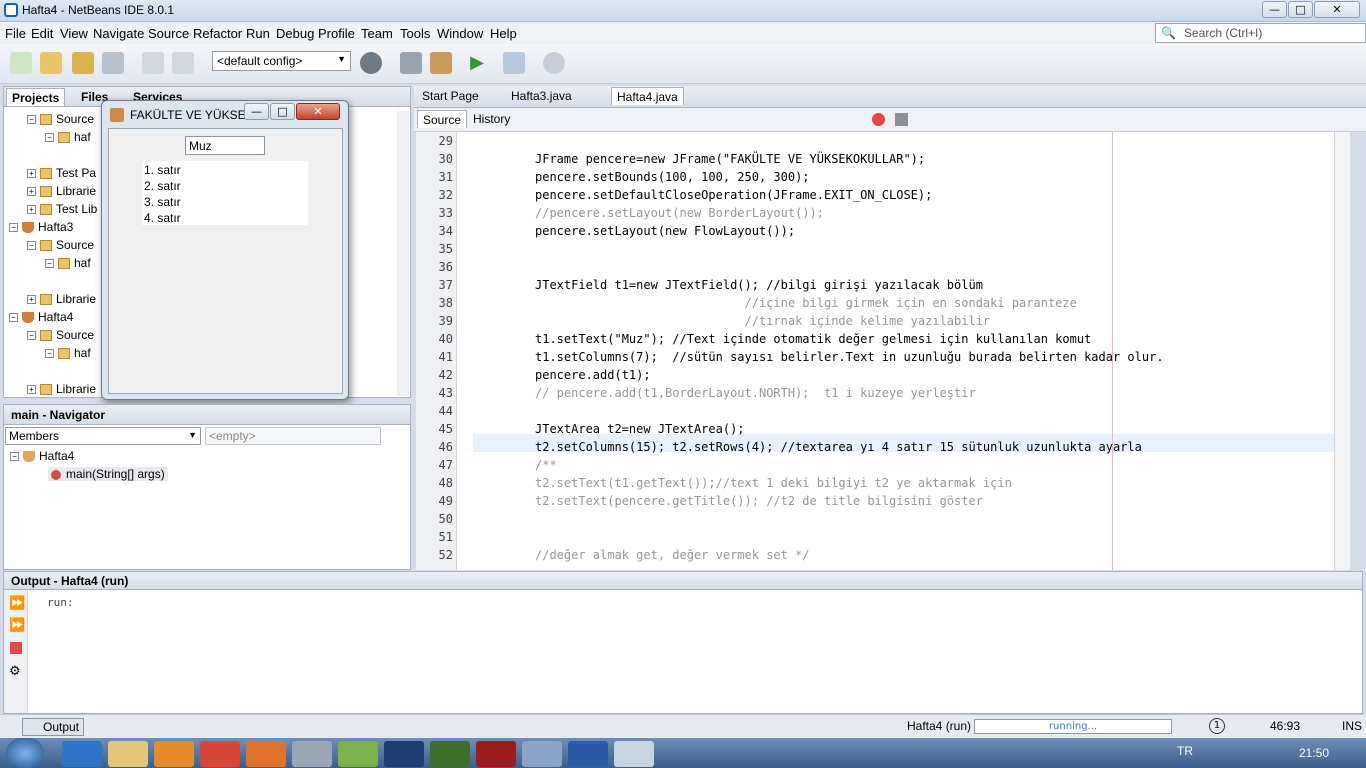  I want to click on navigator-method: main(String[] args), so click(115, 474).